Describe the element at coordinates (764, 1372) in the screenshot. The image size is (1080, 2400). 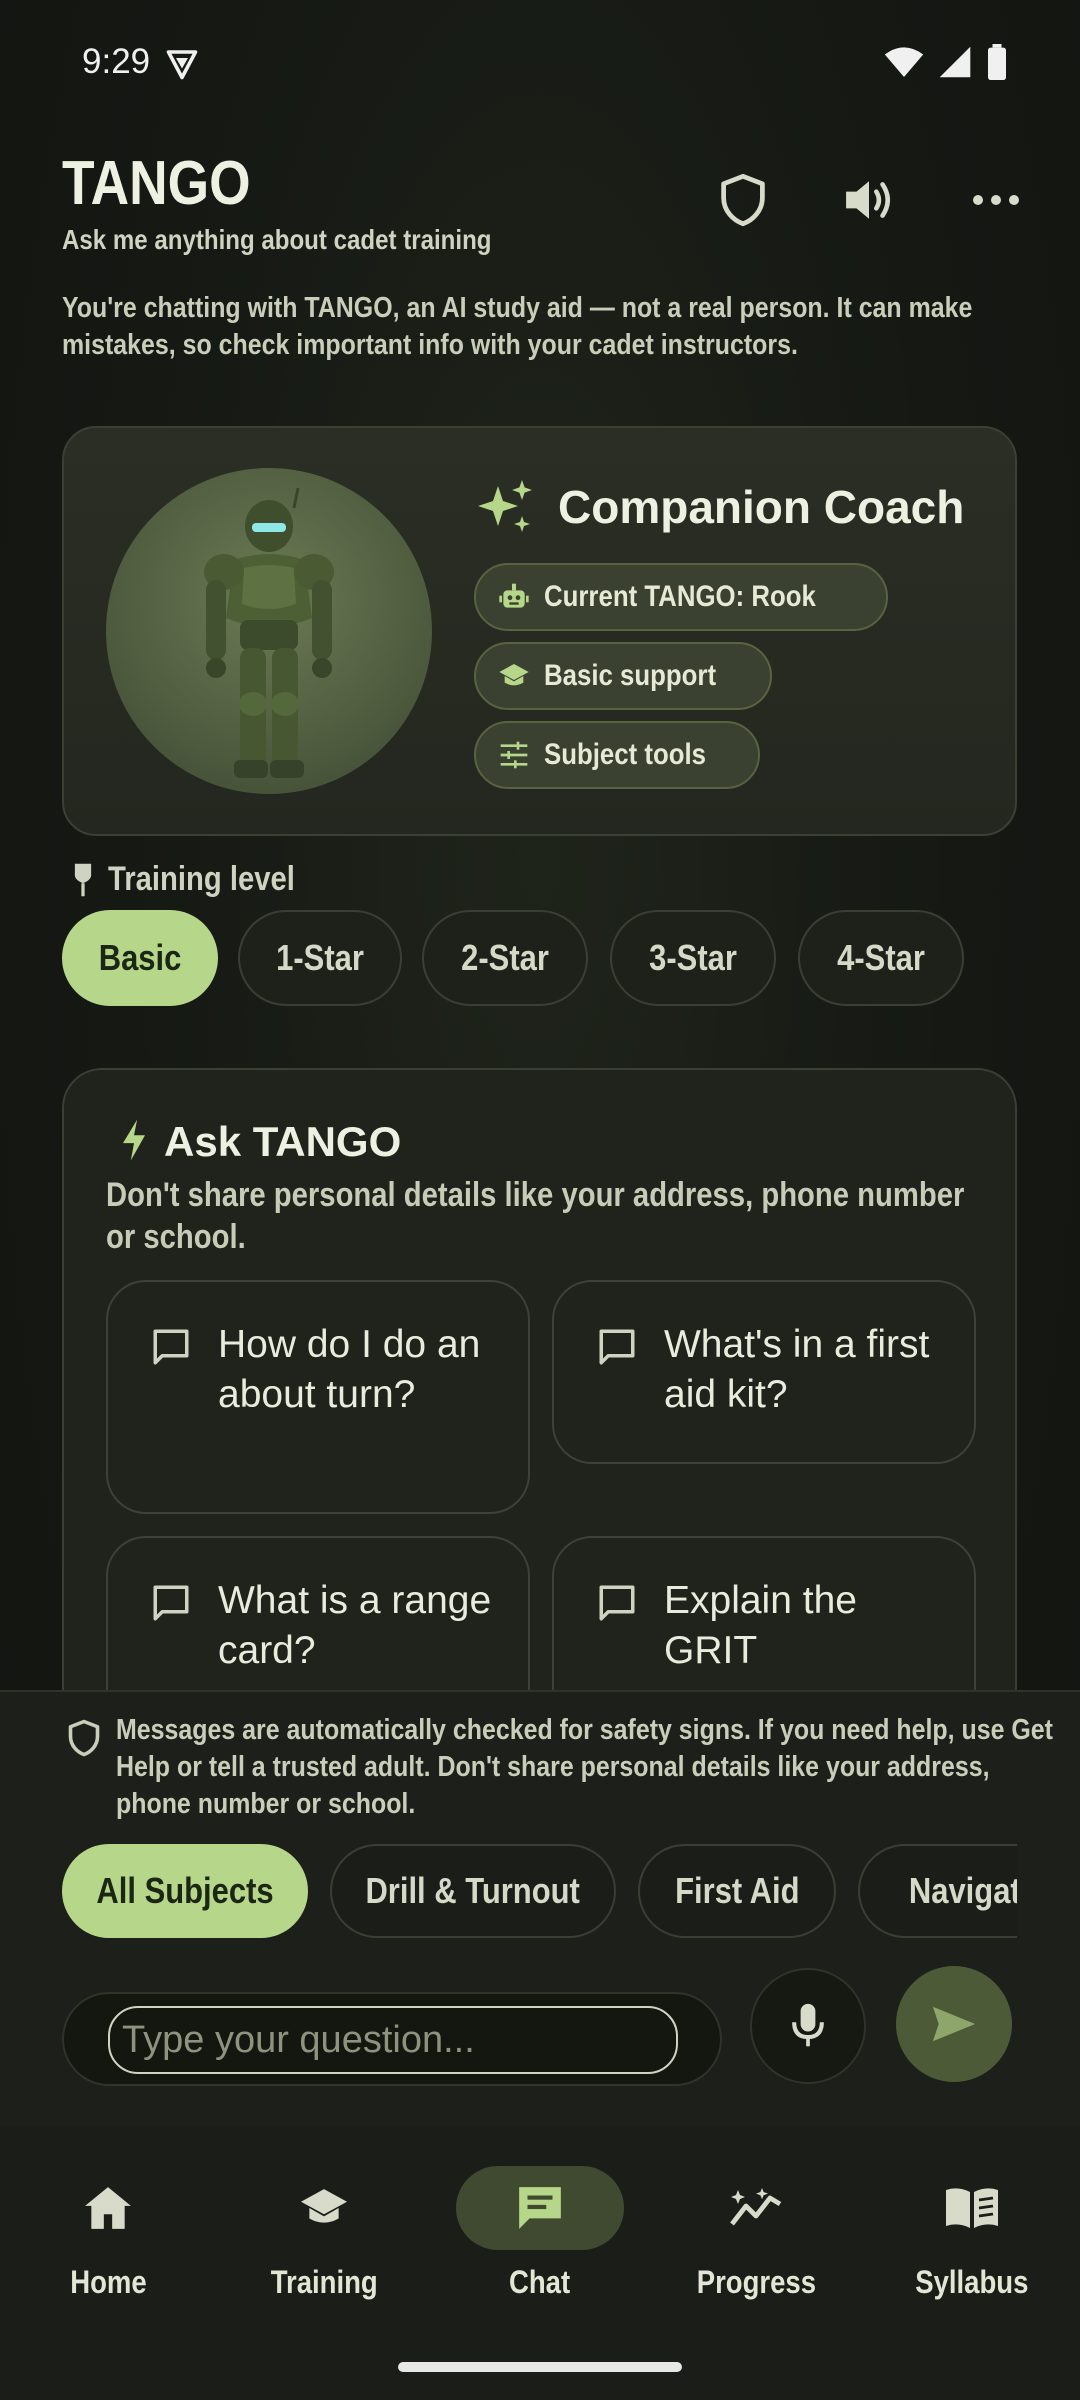
I see `suggested-question: What's in a first aid kit?` at that location.